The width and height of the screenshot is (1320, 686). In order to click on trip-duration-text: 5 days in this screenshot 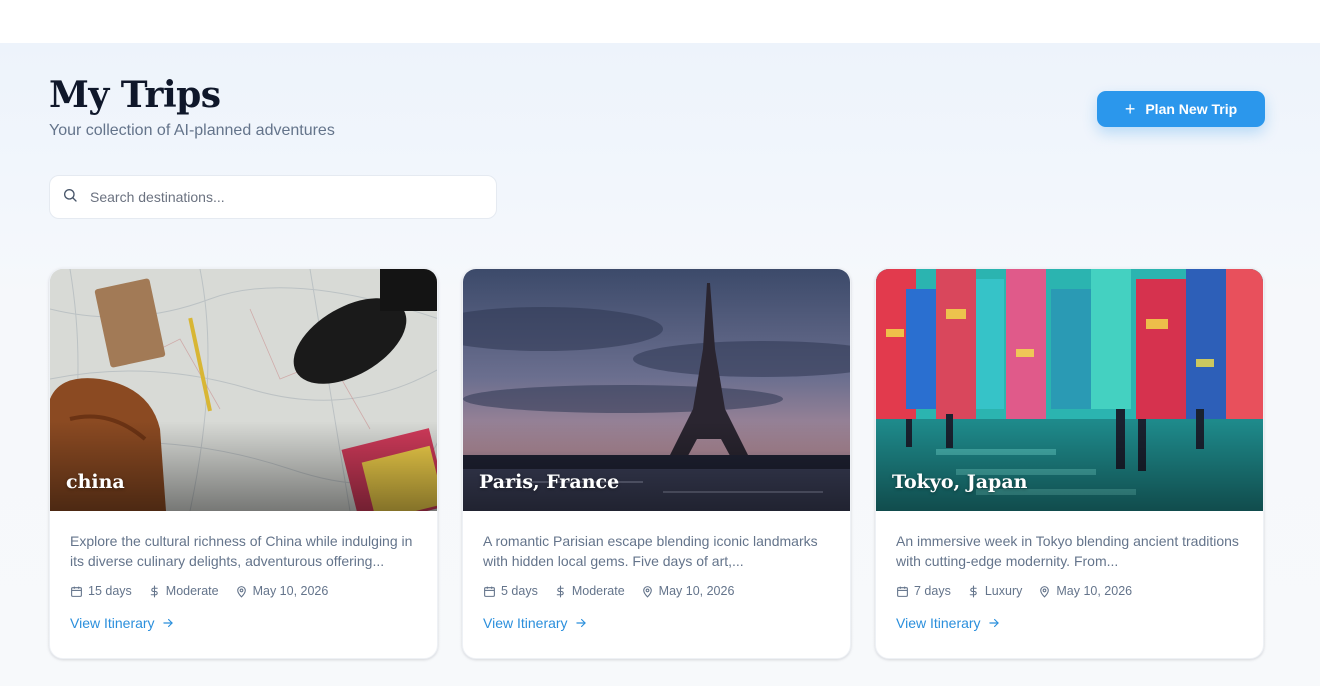, I will do `click(519, 591)`.